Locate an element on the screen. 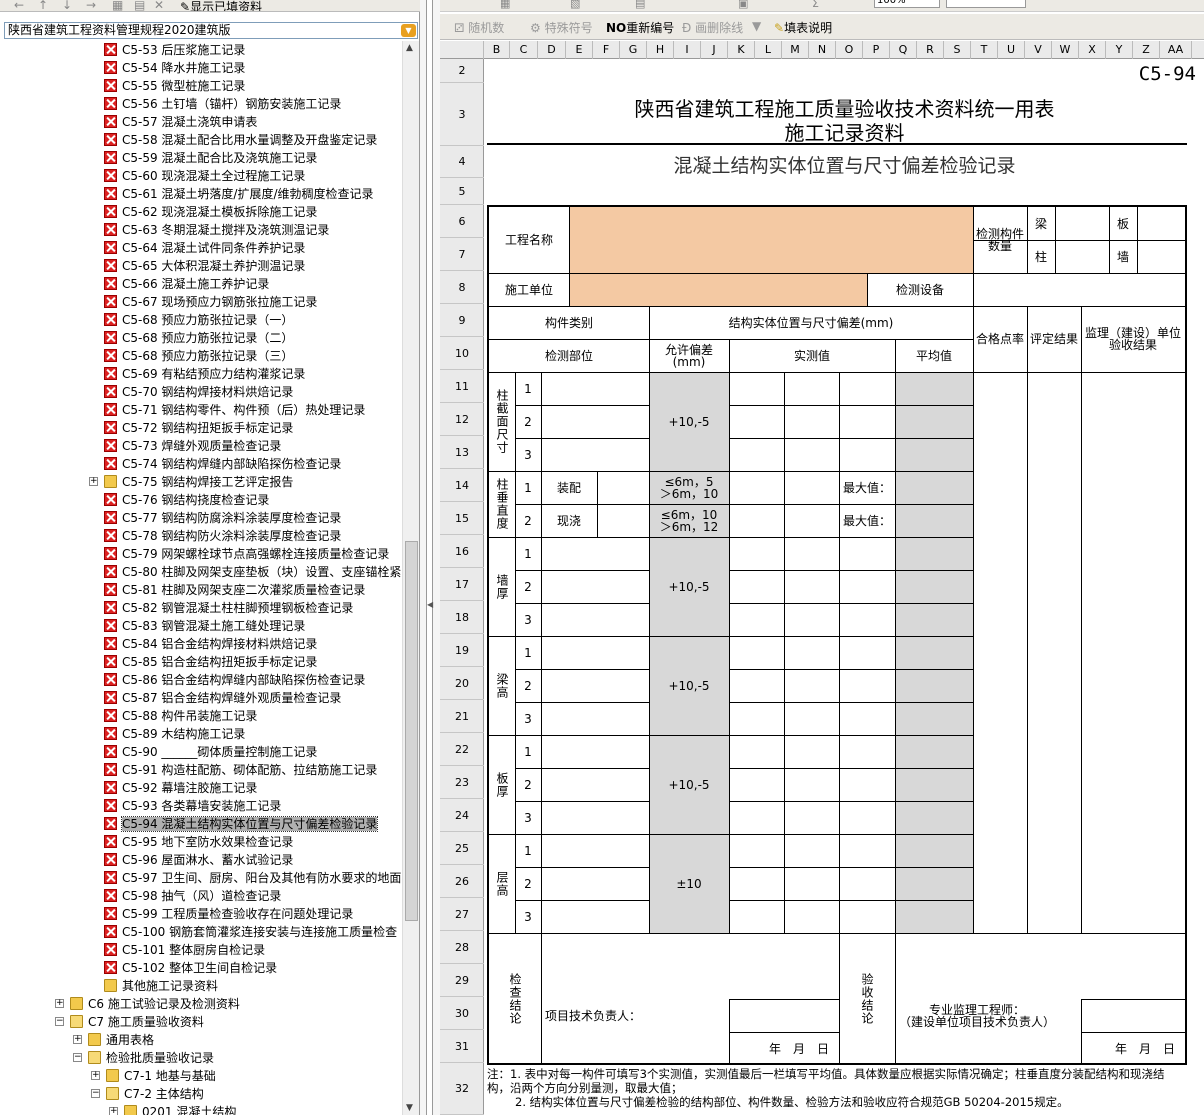  column-header: X is located at coordinates (1092, 50).